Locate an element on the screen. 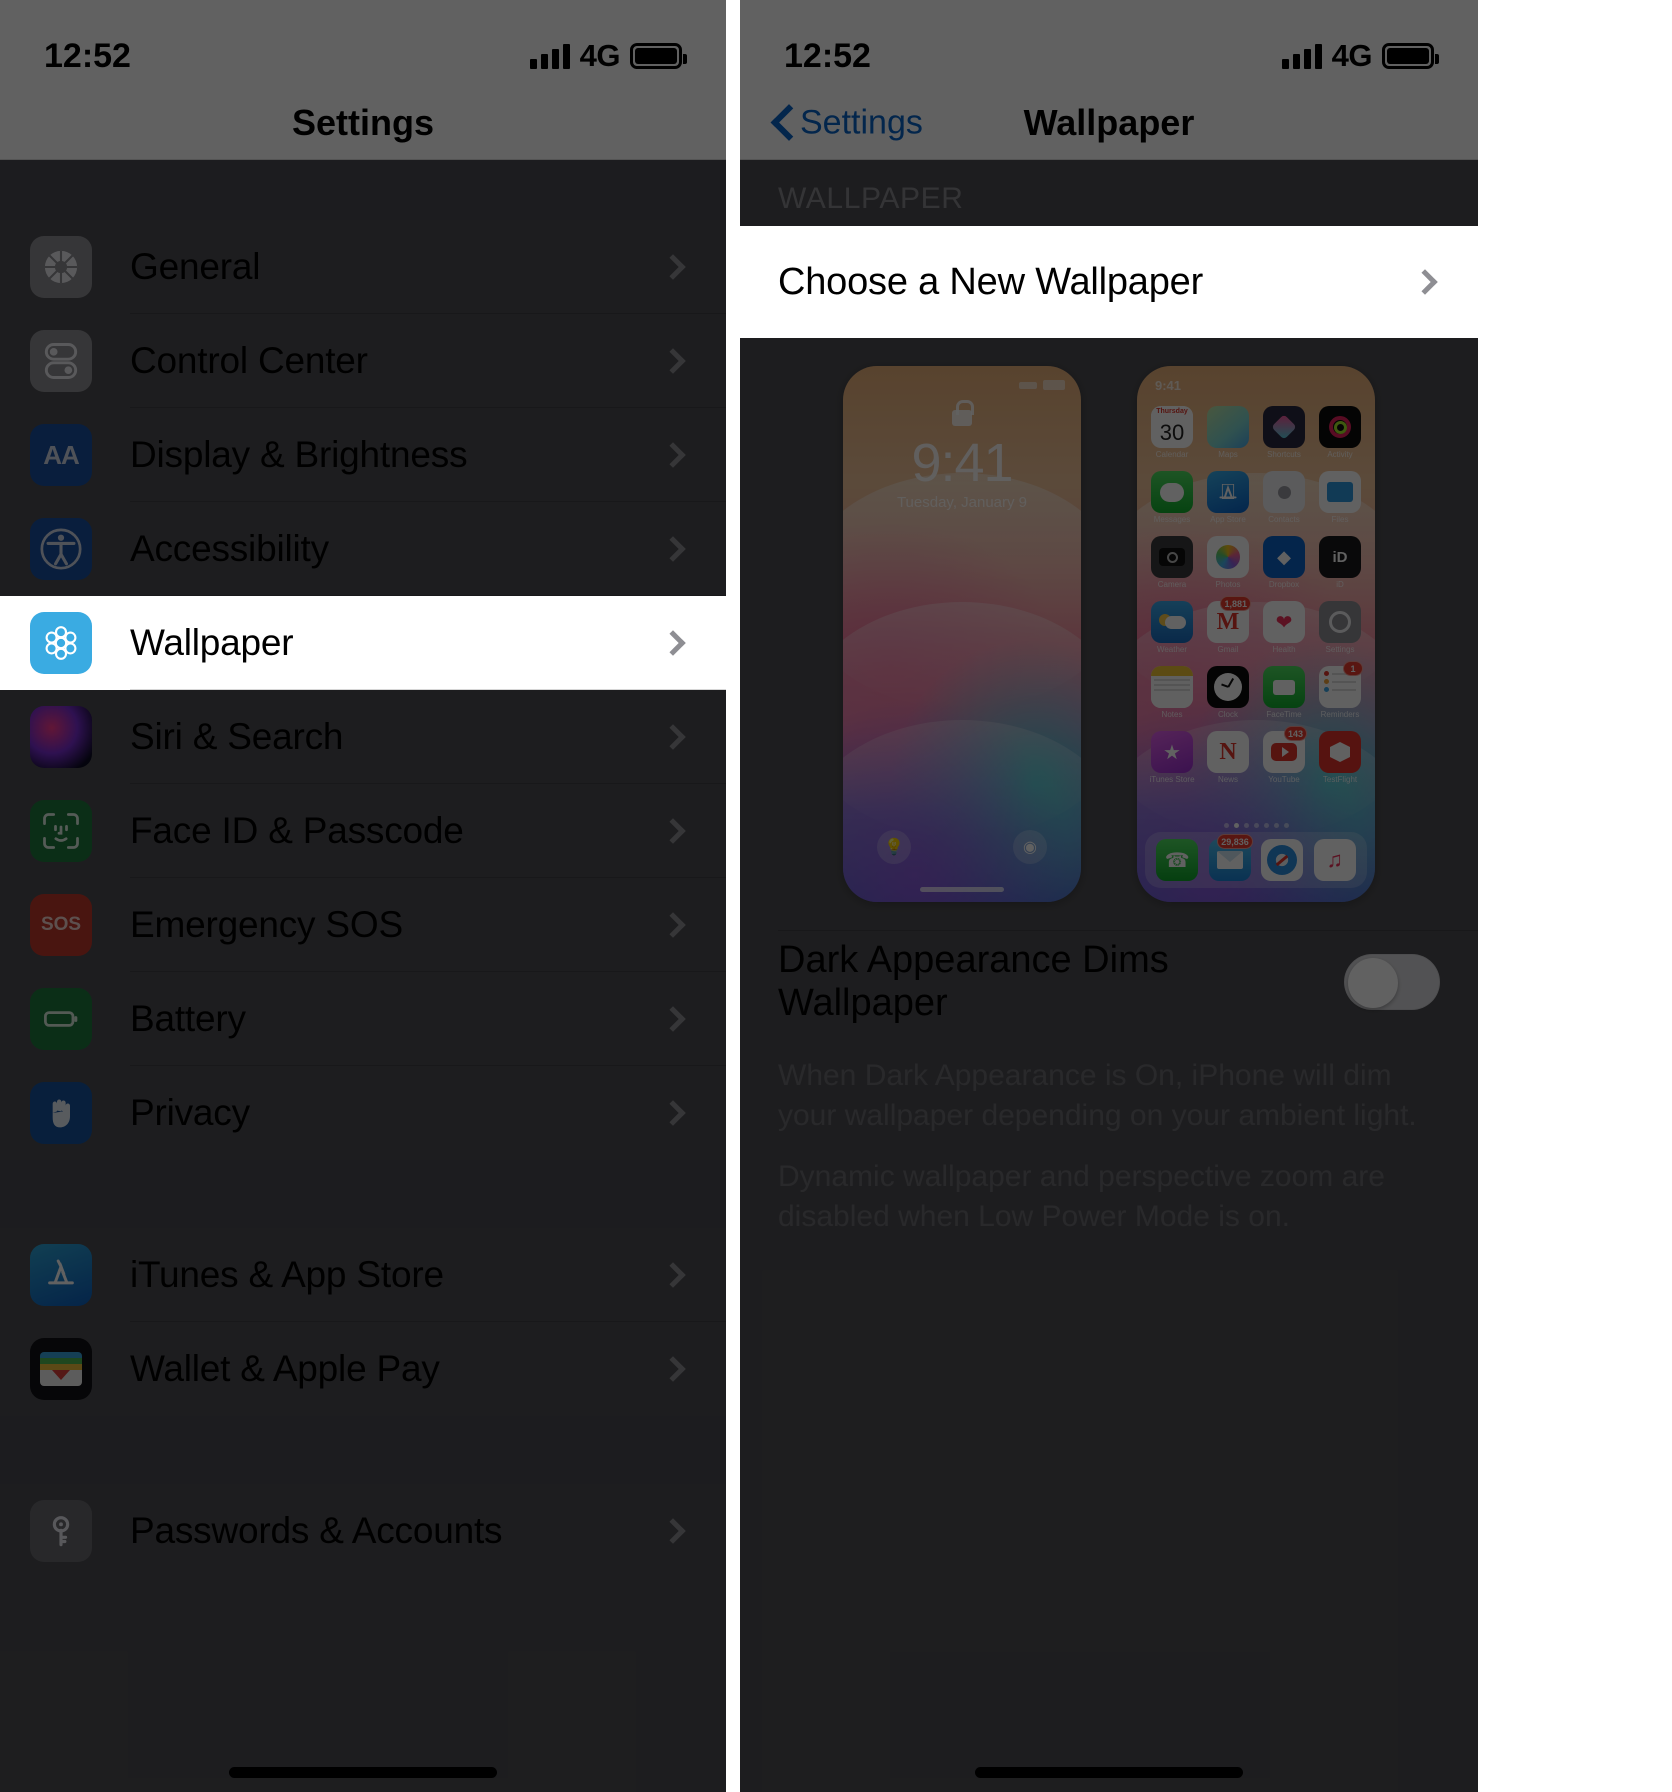  home-screen-app: Settings is located at coordinates (1340, 627).